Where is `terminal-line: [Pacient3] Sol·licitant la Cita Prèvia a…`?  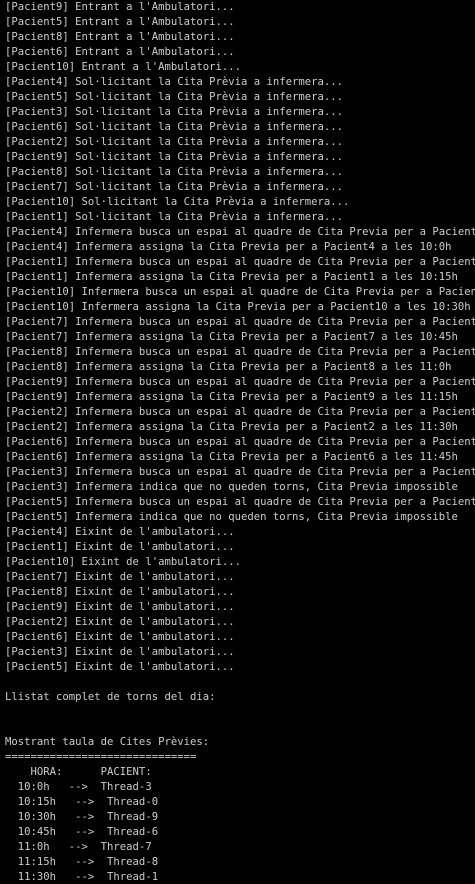 terminal-line: [Pacient3] Sol·licitant la Cita Prèvia a… is located at coordinates (174, 112).